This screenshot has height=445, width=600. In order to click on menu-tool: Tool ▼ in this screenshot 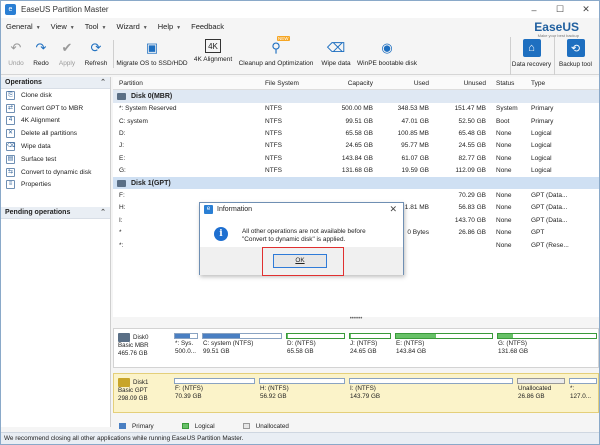, I will do `click(96, 26)`.